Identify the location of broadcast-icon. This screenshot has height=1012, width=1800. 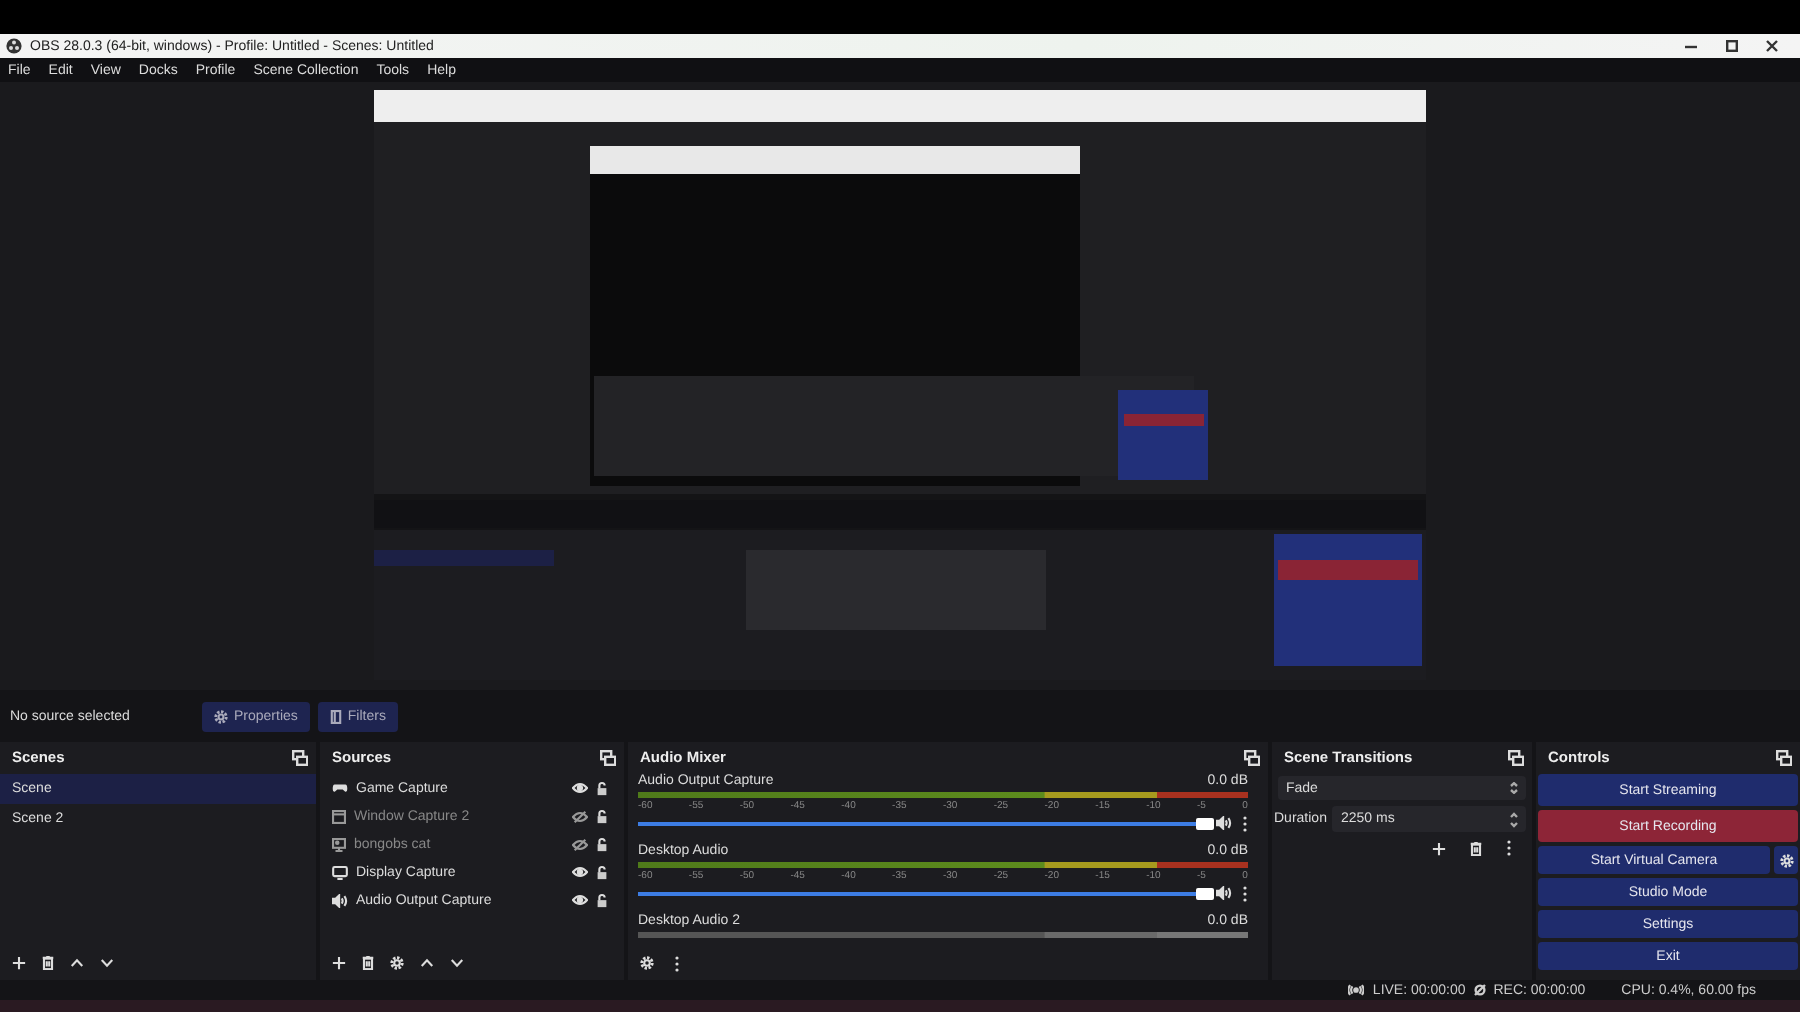
(1356, 990).